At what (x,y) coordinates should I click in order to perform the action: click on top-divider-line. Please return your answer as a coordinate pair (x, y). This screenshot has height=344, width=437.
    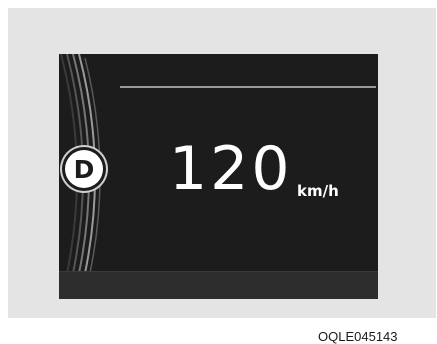
    Looking at the image, I should click on (248, 87).